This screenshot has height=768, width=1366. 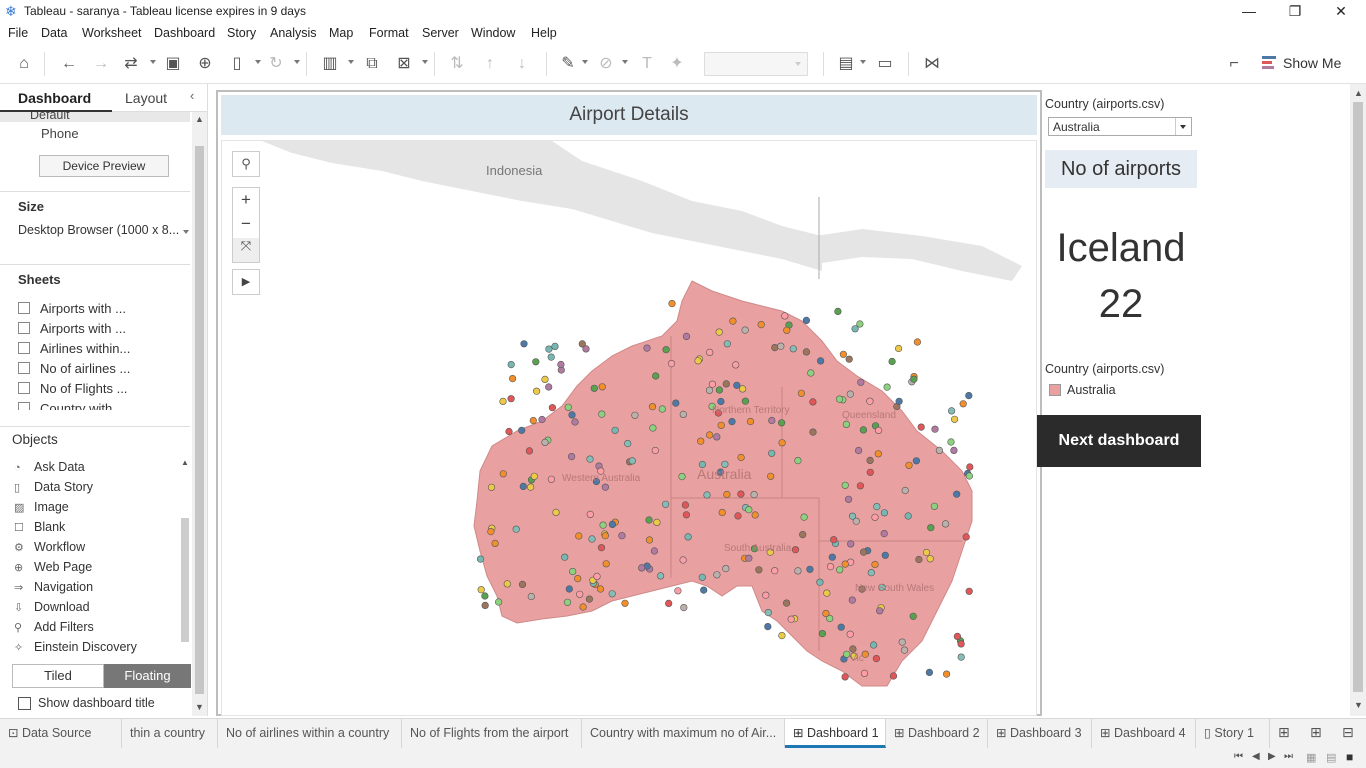 What do you see at coordinates (69, 64) in the screenshot?
I see `undo-icon: ←` at bounding box center [69, 64].